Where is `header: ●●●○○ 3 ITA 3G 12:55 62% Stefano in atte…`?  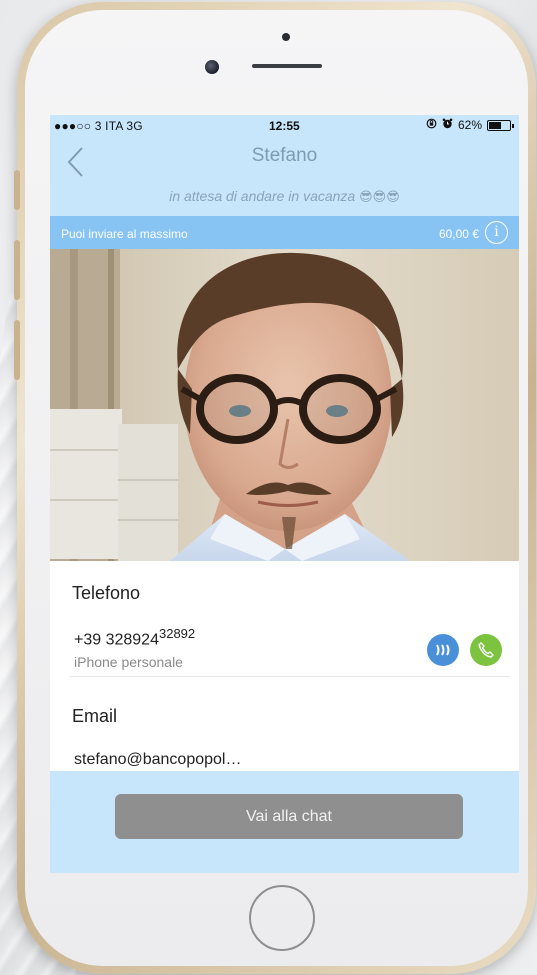 header: ●●●○○ 3 ITA 3G 12:55 62% Stefano in atte… is located at coordinates (284, 165).